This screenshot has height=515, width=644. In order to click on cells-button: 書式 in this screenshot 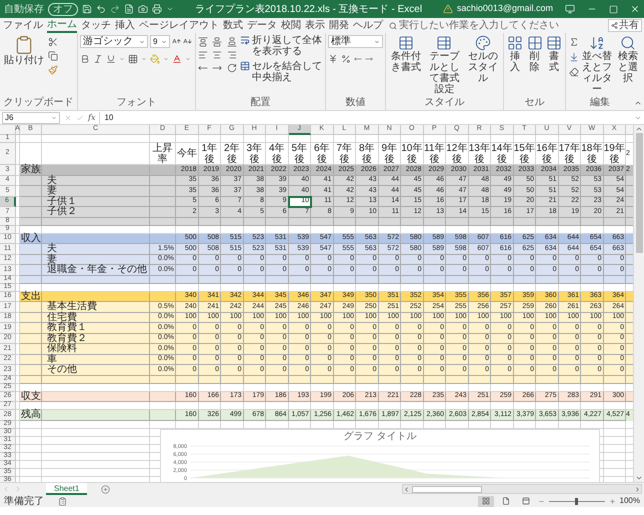, I will do `click(554, 65)`.